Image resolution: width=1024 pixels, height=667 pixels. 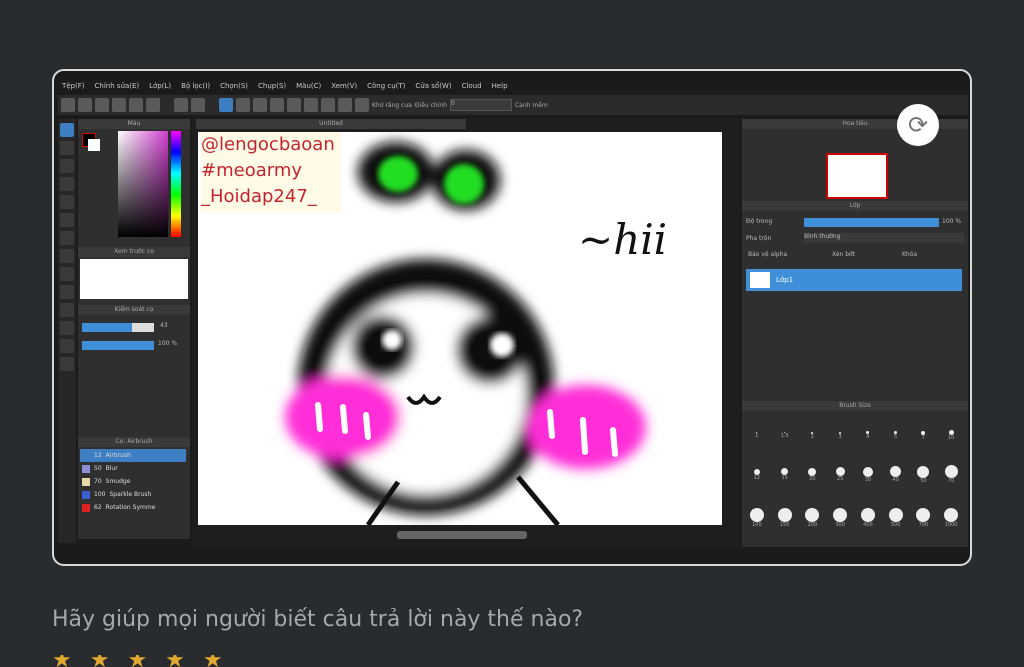 What do you see at coordinates (67, 310) in the screenshot?
I see `eyedropper-tool-icon` at bounding box center [67, 310].